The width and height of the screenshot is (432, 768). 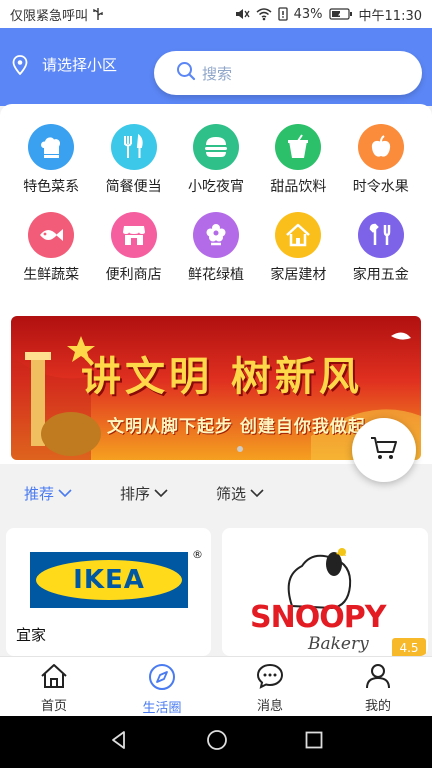 I want to click on burger-icon, so click(x=215, y=147).